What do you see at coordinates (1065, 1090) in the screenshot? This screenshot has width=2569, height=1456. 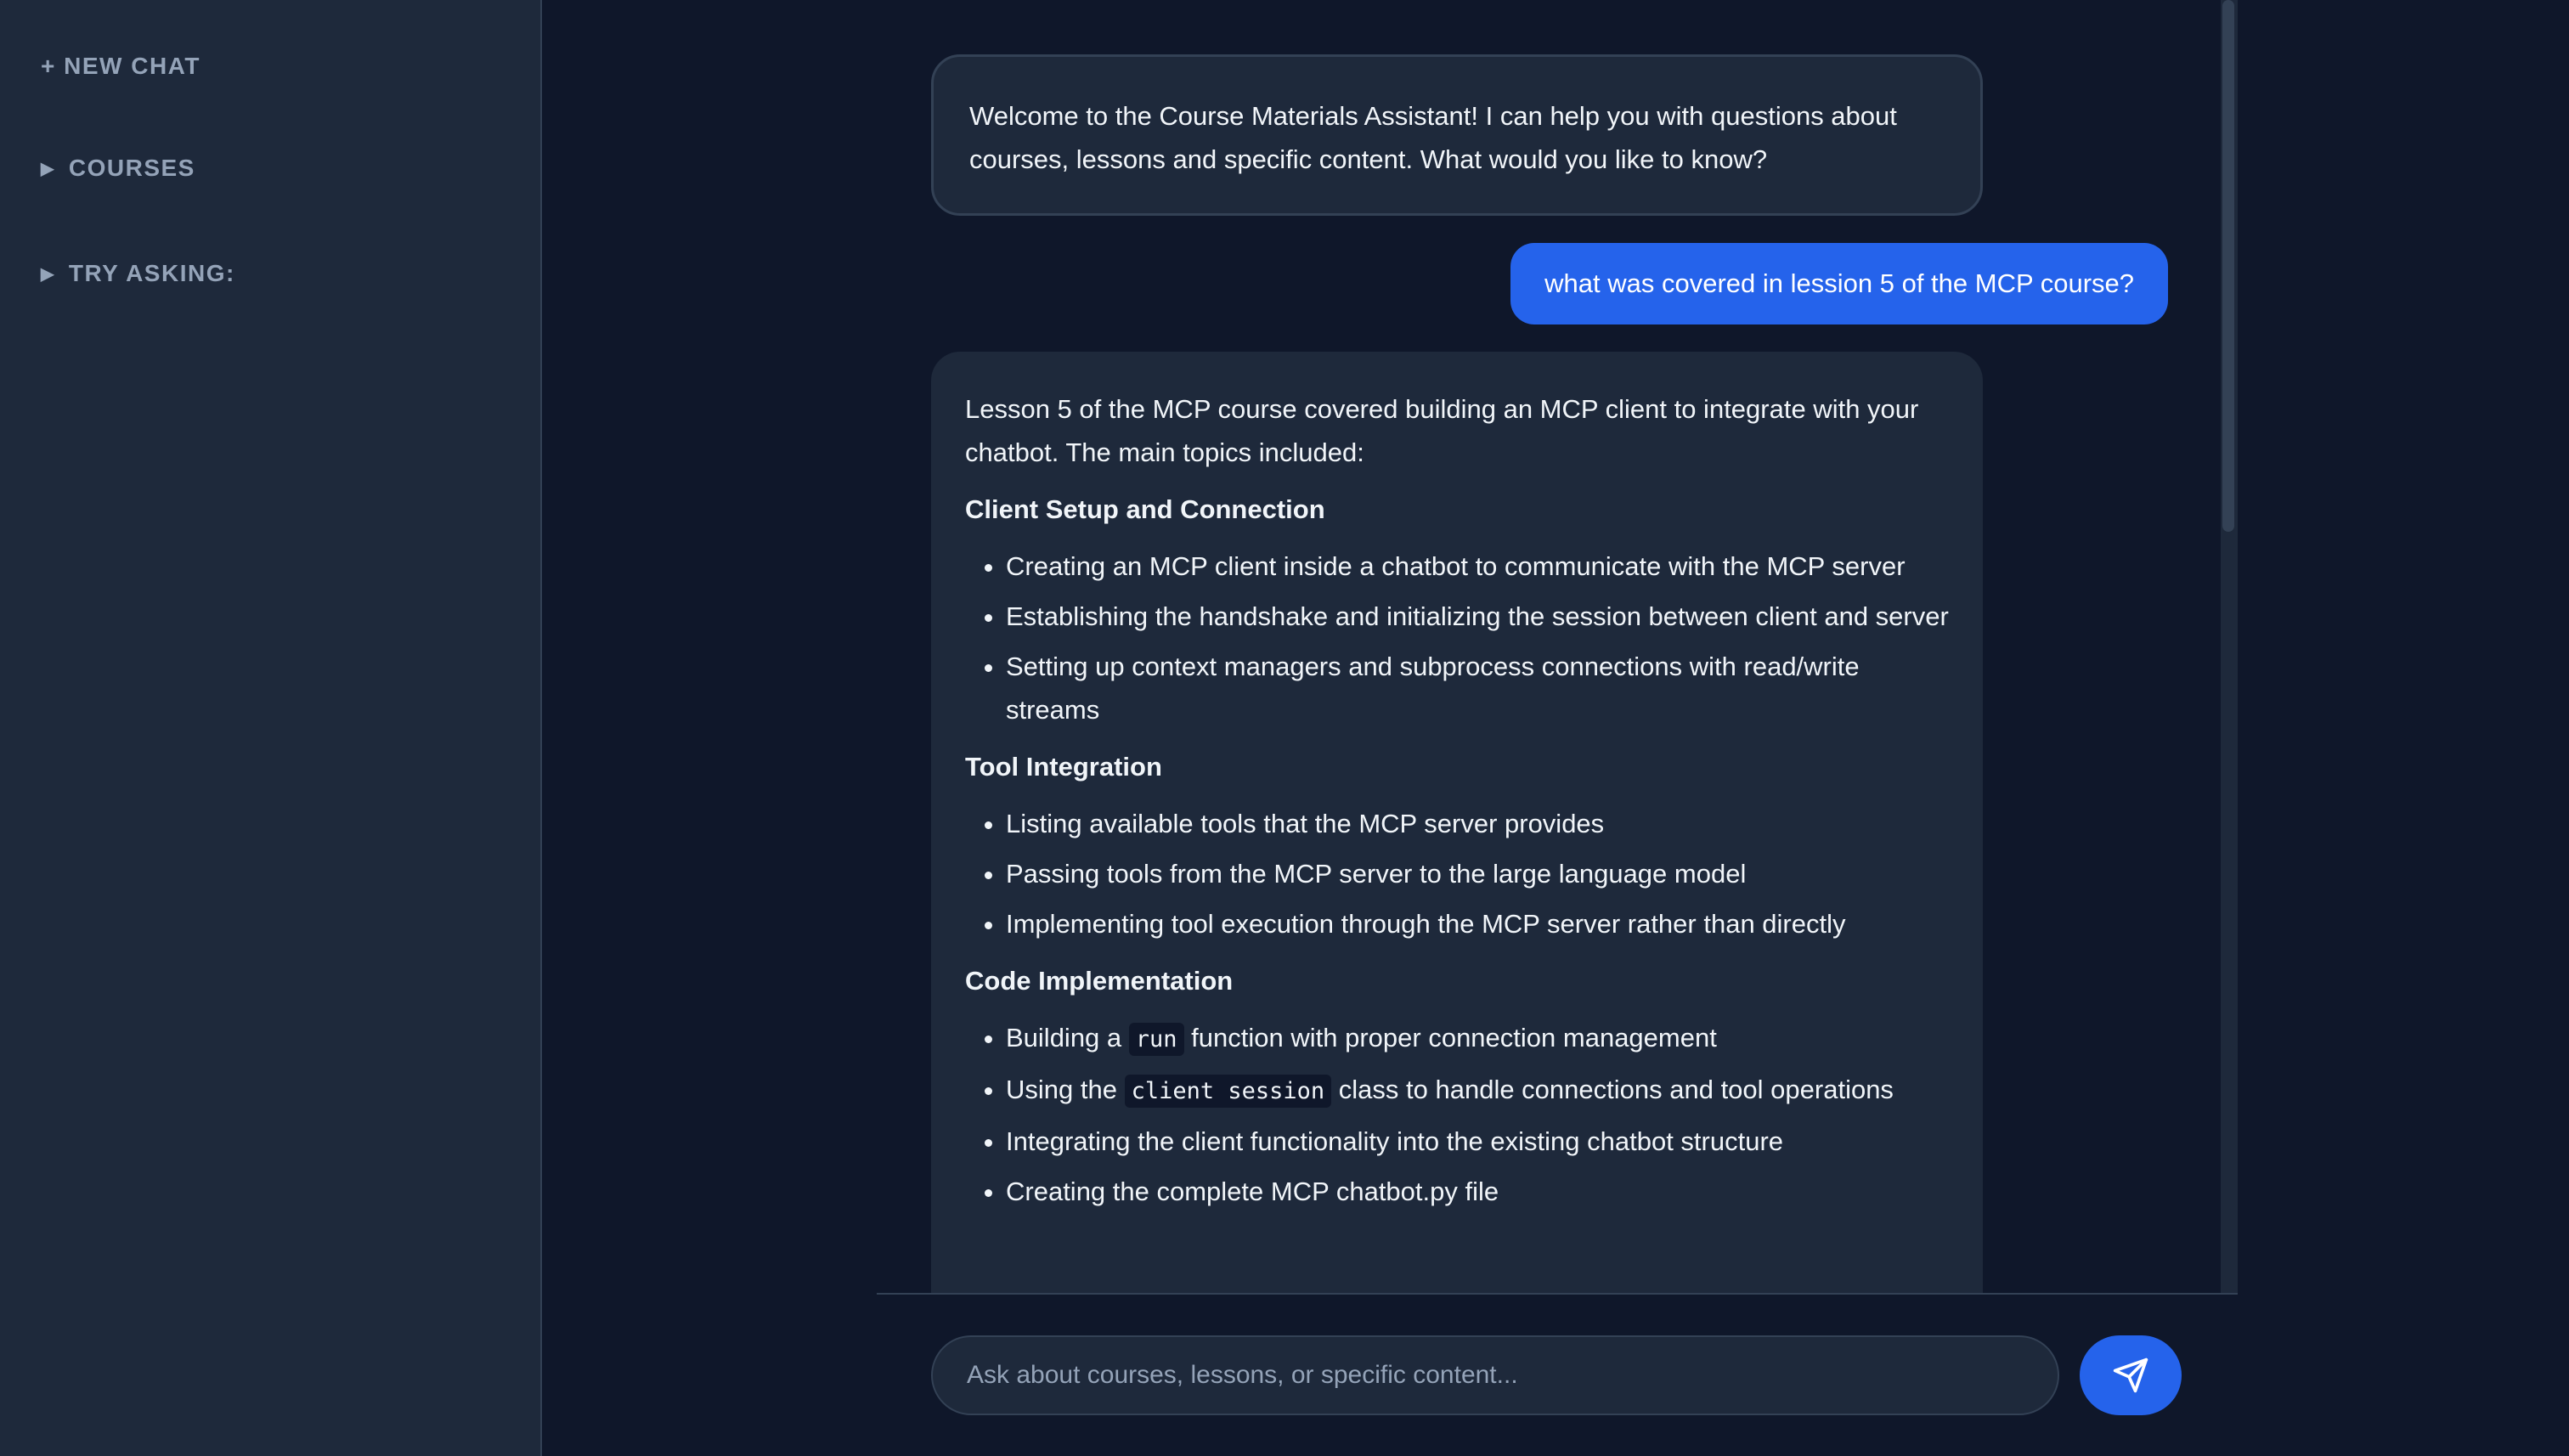 I see `list-text: Using the` at bounding box center [1065, 1090].